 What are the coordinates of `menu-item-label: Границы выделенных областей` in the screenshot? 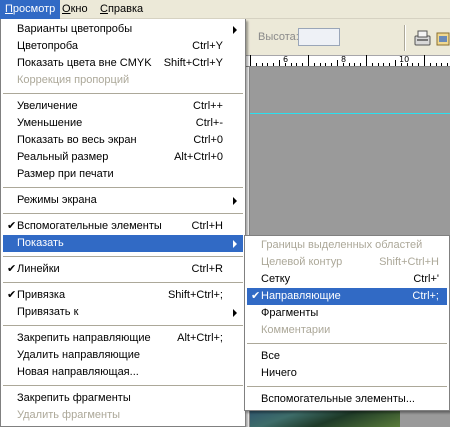 It's located at (342, 245).